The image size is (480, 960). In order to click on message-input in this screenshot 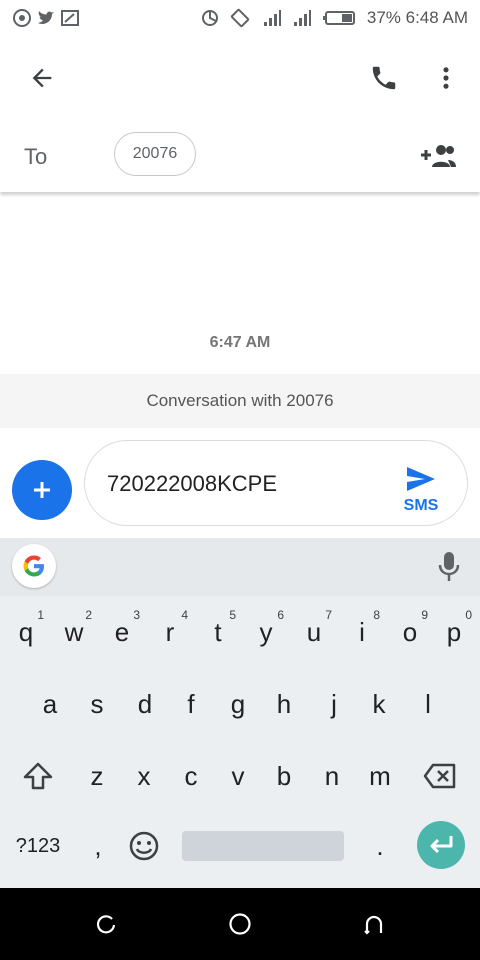, I will do `click(242, 484)`.